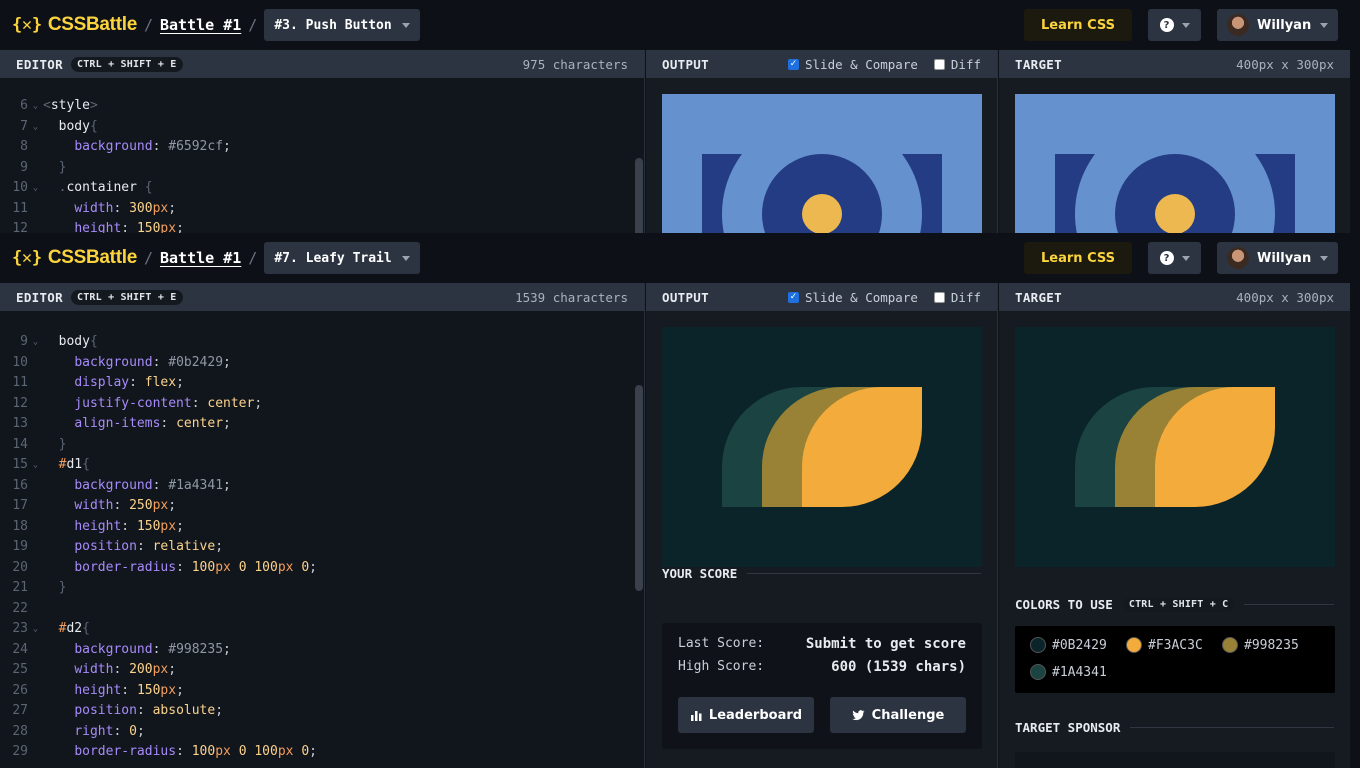  What do you see at coordinates (1185, 25) in the screenshot?
I see `chevron-down-icon` at bounding box center [1185, 25].